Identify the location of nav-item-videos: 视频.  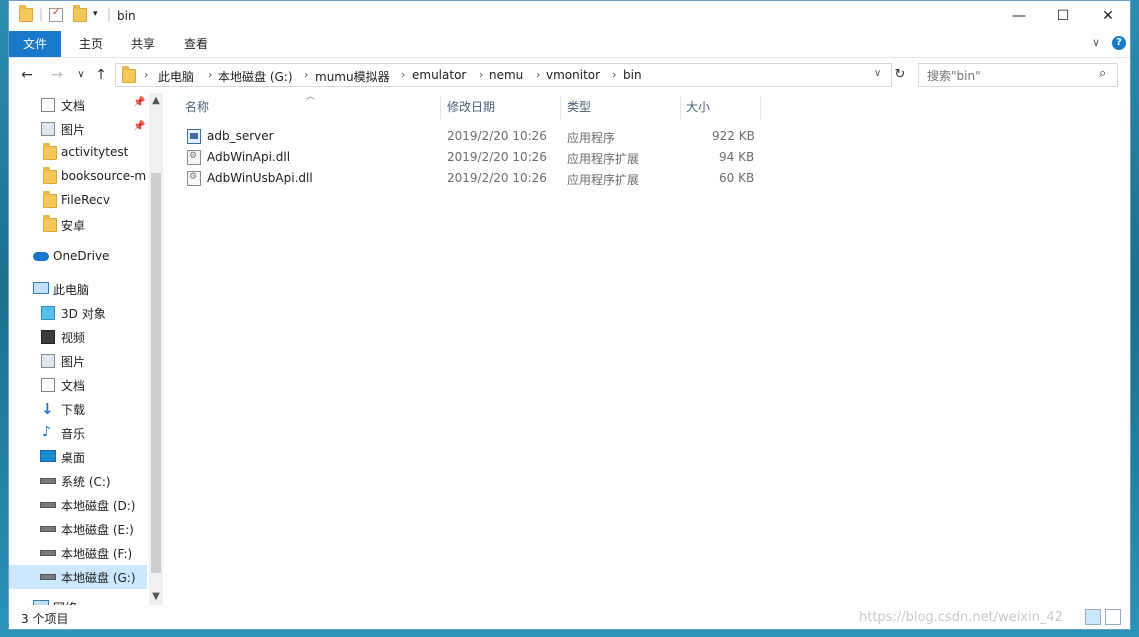
(78, 337).